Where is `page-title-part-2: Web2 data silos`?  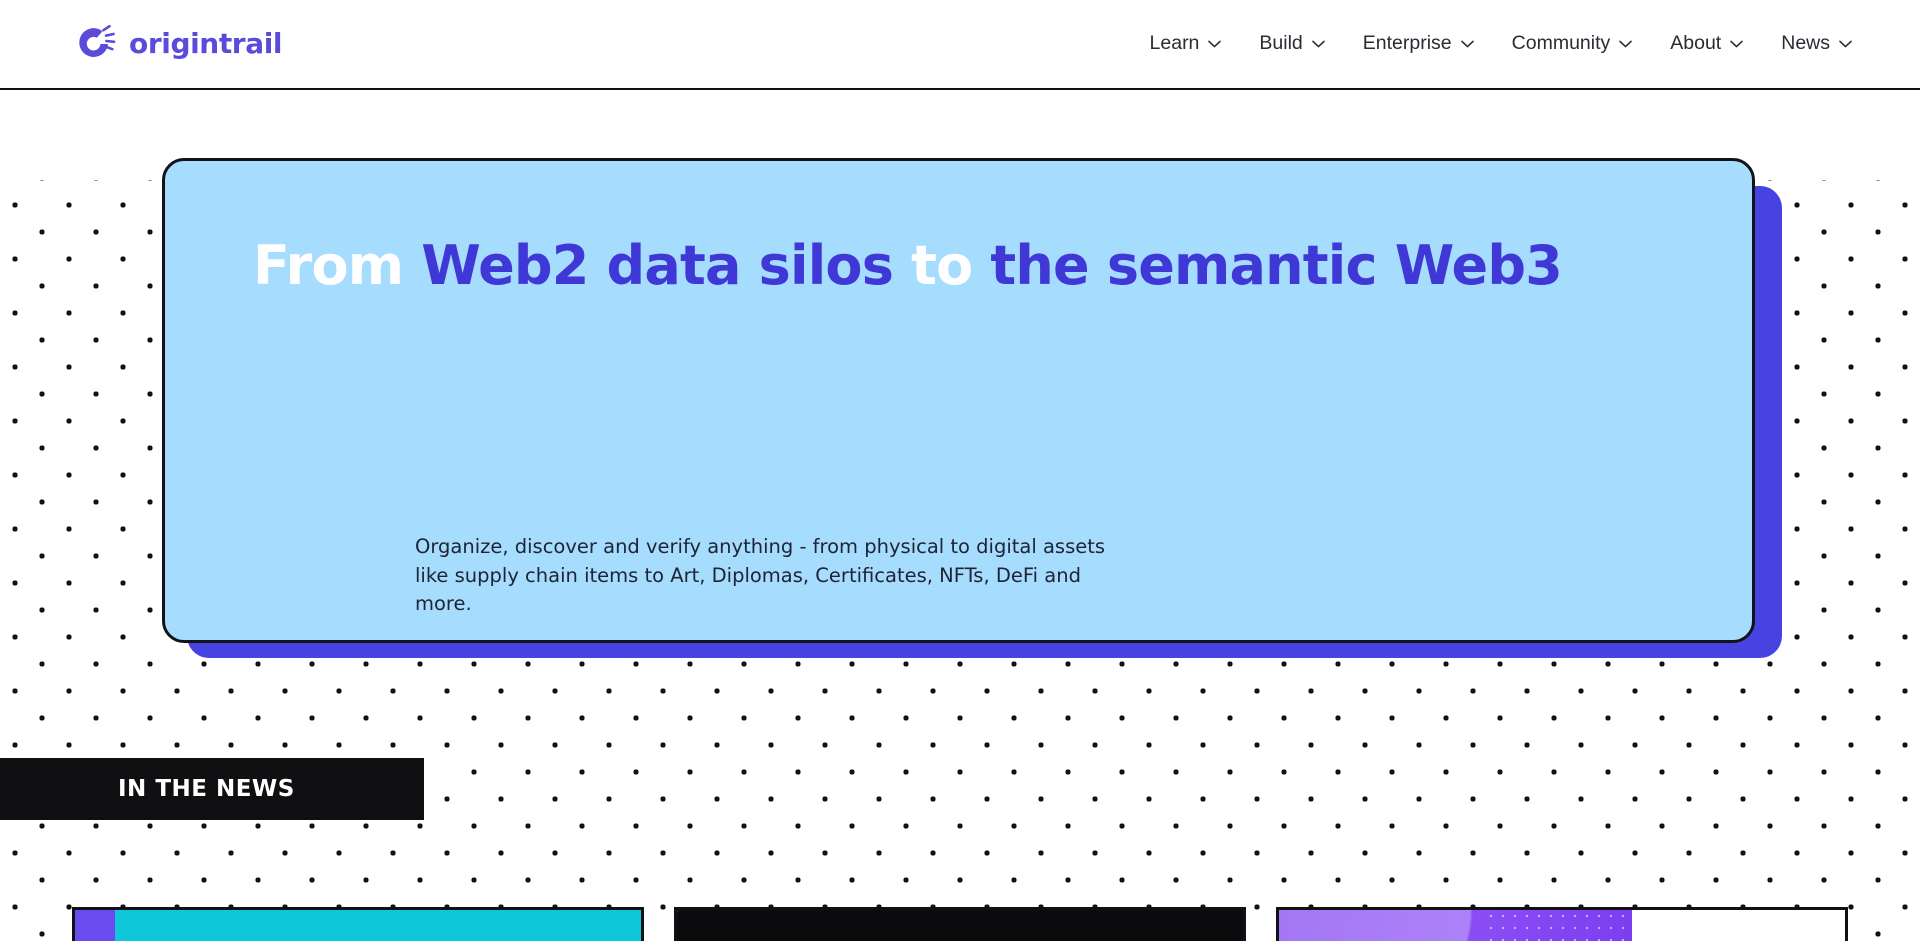 page-title-part-2: Web2 data silos is located at coordinates (666, 265).